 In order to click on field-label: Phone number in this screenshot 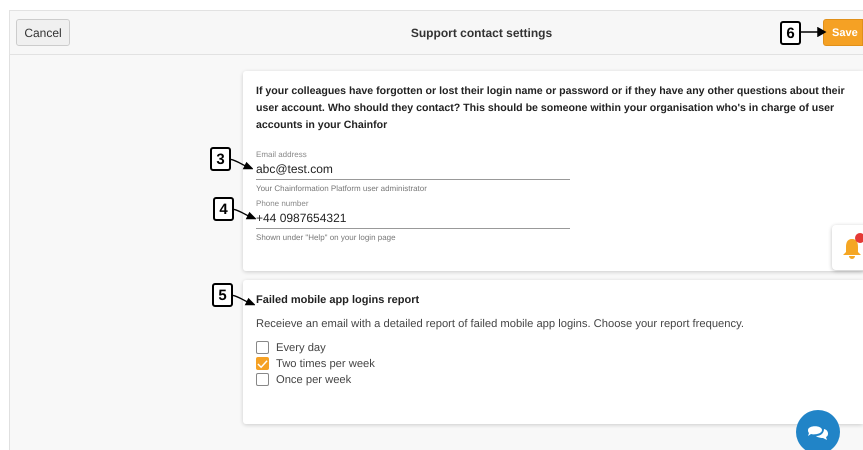, I will do `click(283, 203)`.